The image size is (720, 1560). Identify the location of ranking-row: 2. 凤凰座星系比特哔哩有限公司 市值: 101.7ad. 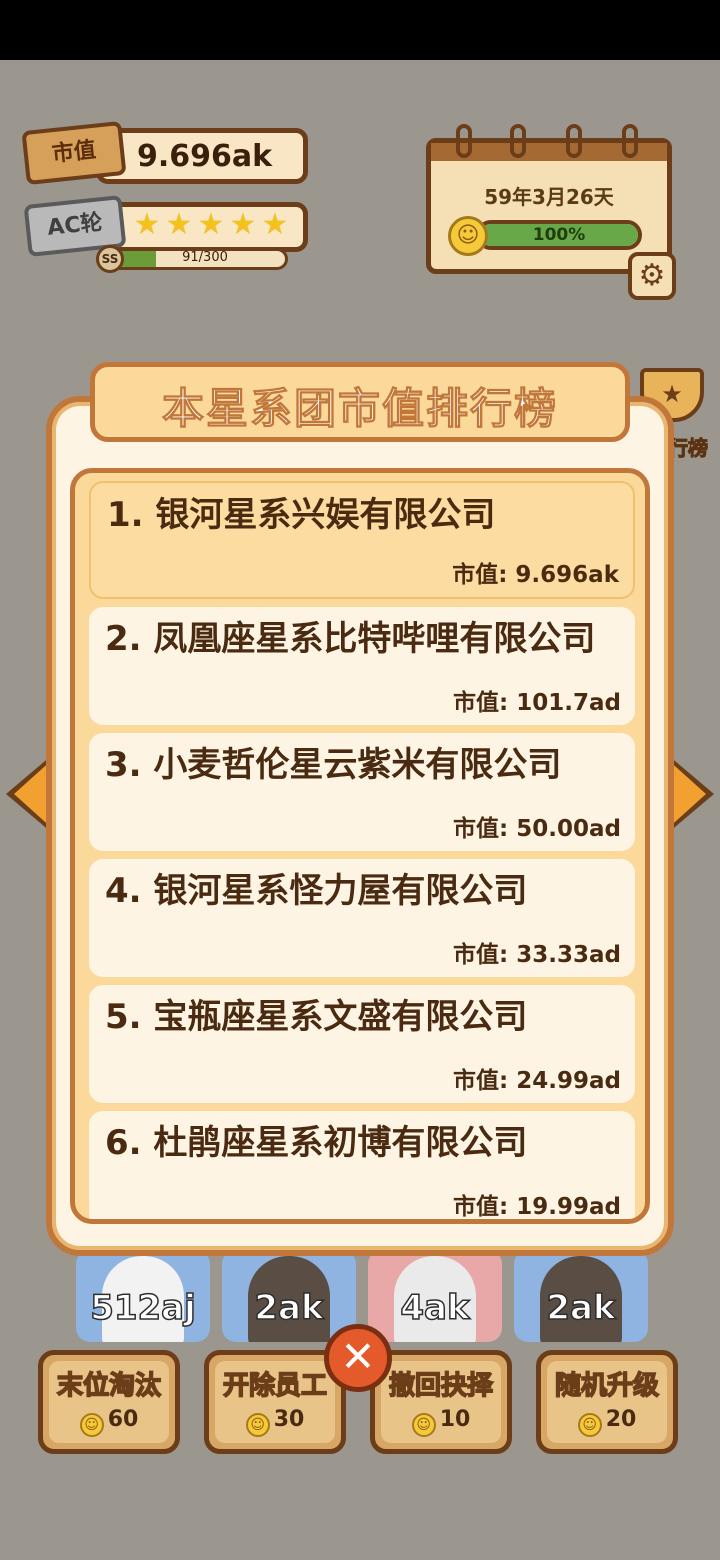
(362, 666).